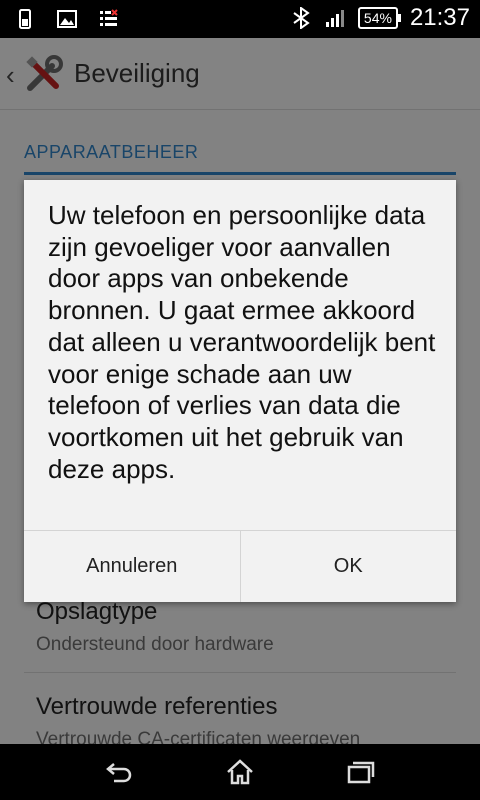 This screenshot has height=800, width=480. I want to click on back-icon, so click(119, 772).